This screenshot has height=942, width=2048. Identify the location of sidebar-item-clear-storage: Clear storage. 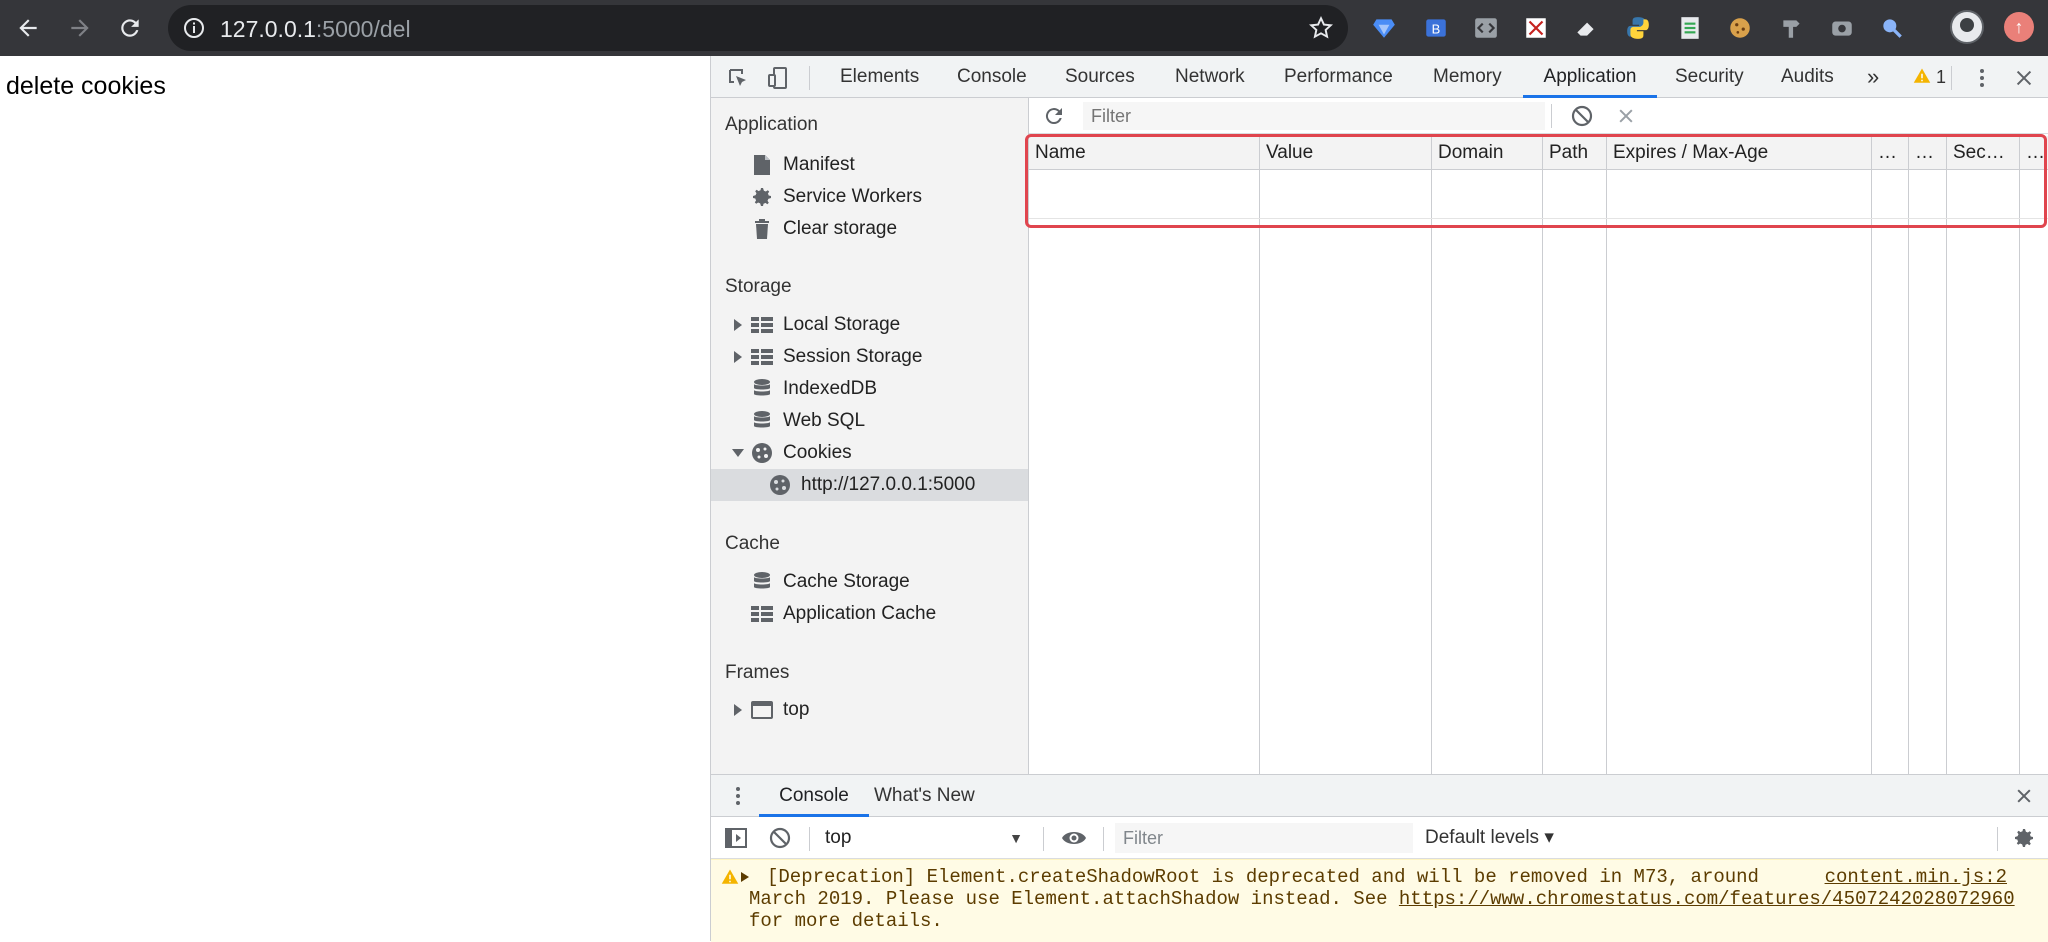
(869, 229).